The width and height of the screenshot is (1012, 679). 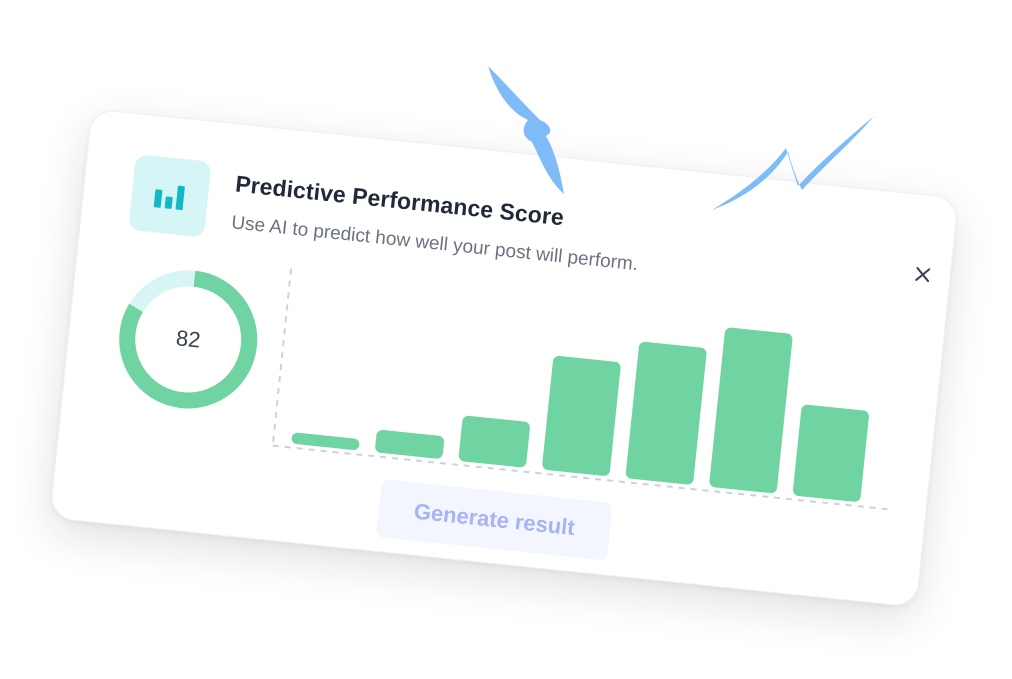 I want to click on chart-bars, so click(x=580, y=414).